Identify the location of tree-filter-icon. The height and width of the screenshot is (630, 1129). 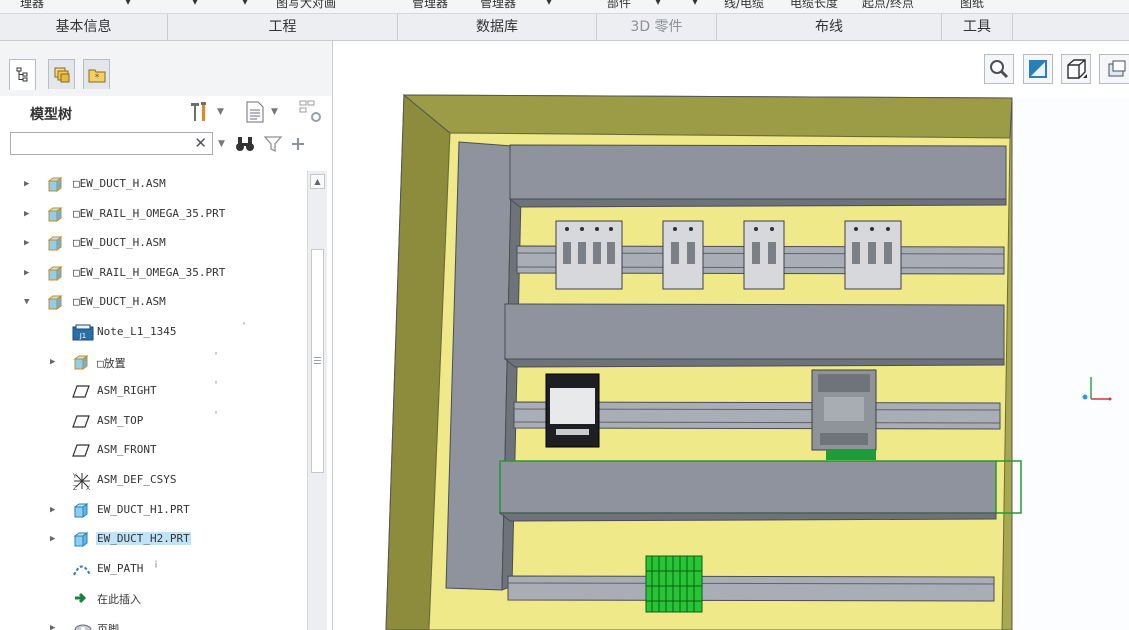
(310, 111).